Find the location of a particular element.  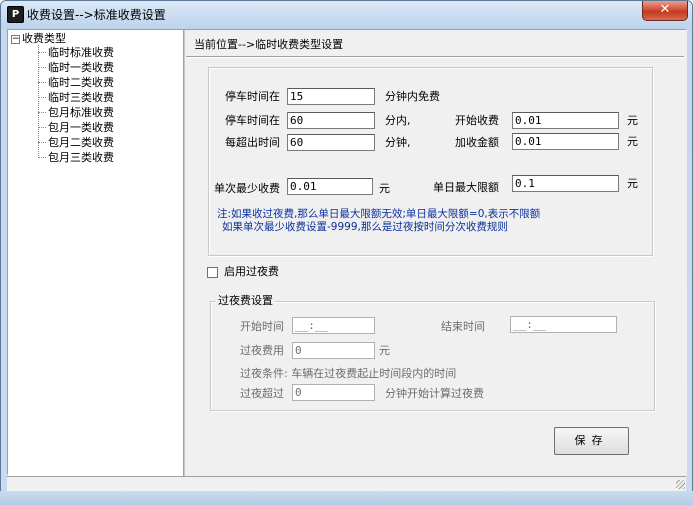

parking-time-input: 60 is located at coordinates (331, 120).